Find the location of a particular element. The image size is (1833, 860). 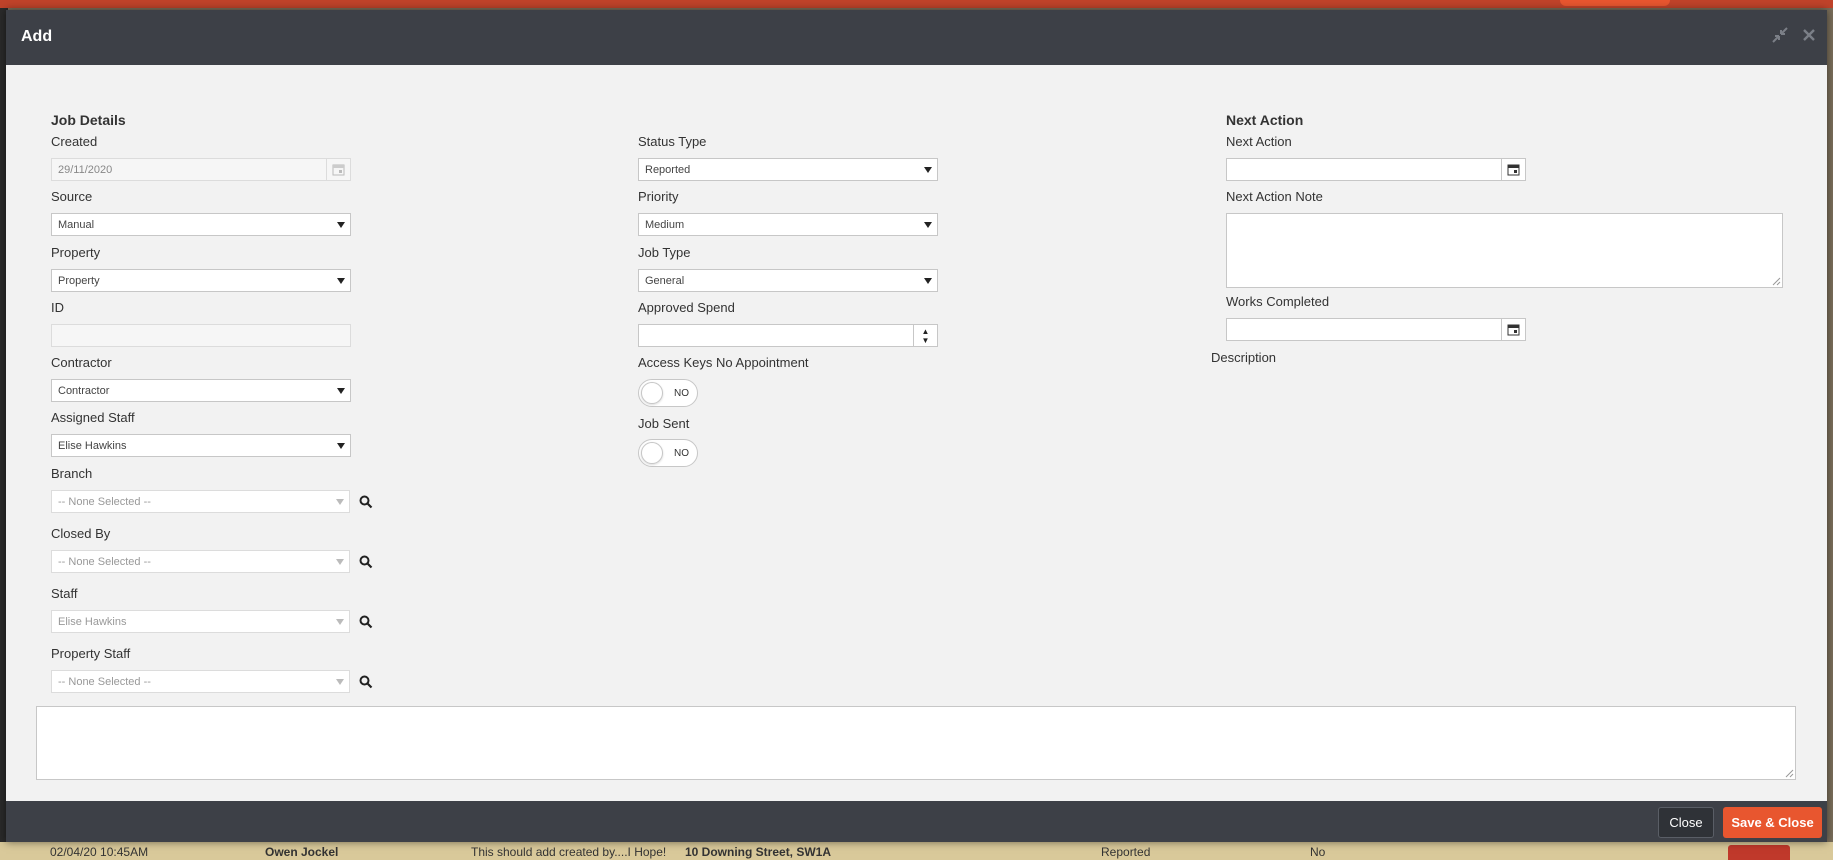

background-top-bar is located at coordinates (916, 4).